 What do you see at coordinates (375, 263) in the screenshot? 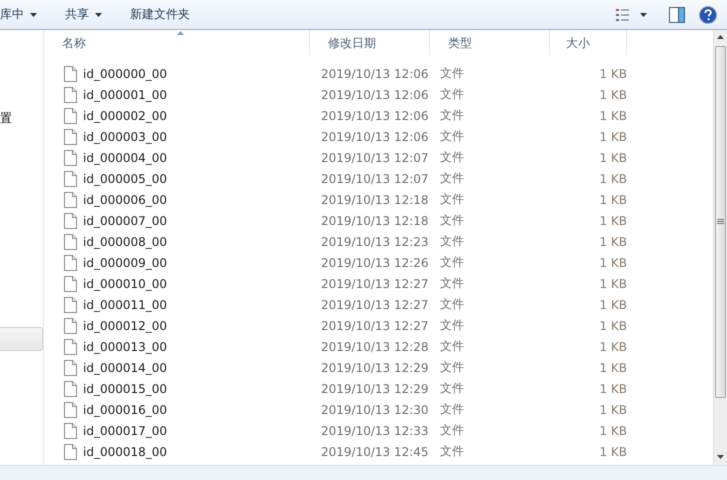
I see `modified-date: 2019/10/13 12:26` at bounding box center [375, 263].